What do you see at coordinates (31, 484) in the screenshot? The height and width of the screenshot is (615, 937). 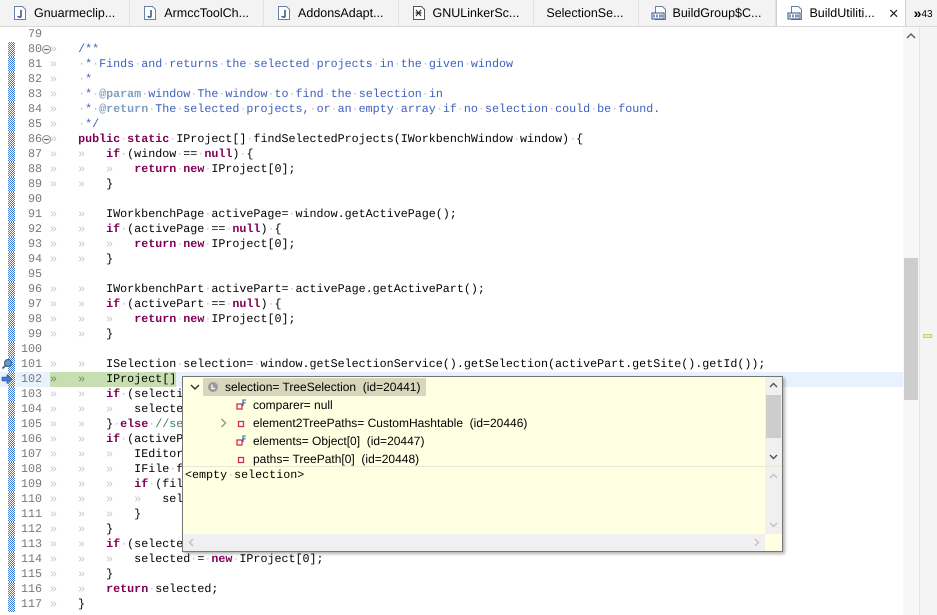 I see `line-number: 109` at bounding box center [31, 484].